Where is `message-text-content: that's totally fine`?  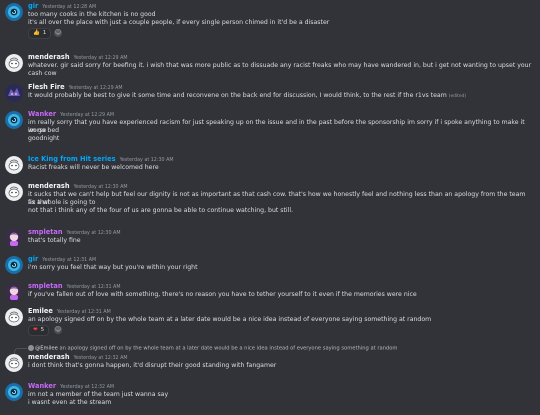 message-text-content: that's totally fine is located at coordinates (54, 240).